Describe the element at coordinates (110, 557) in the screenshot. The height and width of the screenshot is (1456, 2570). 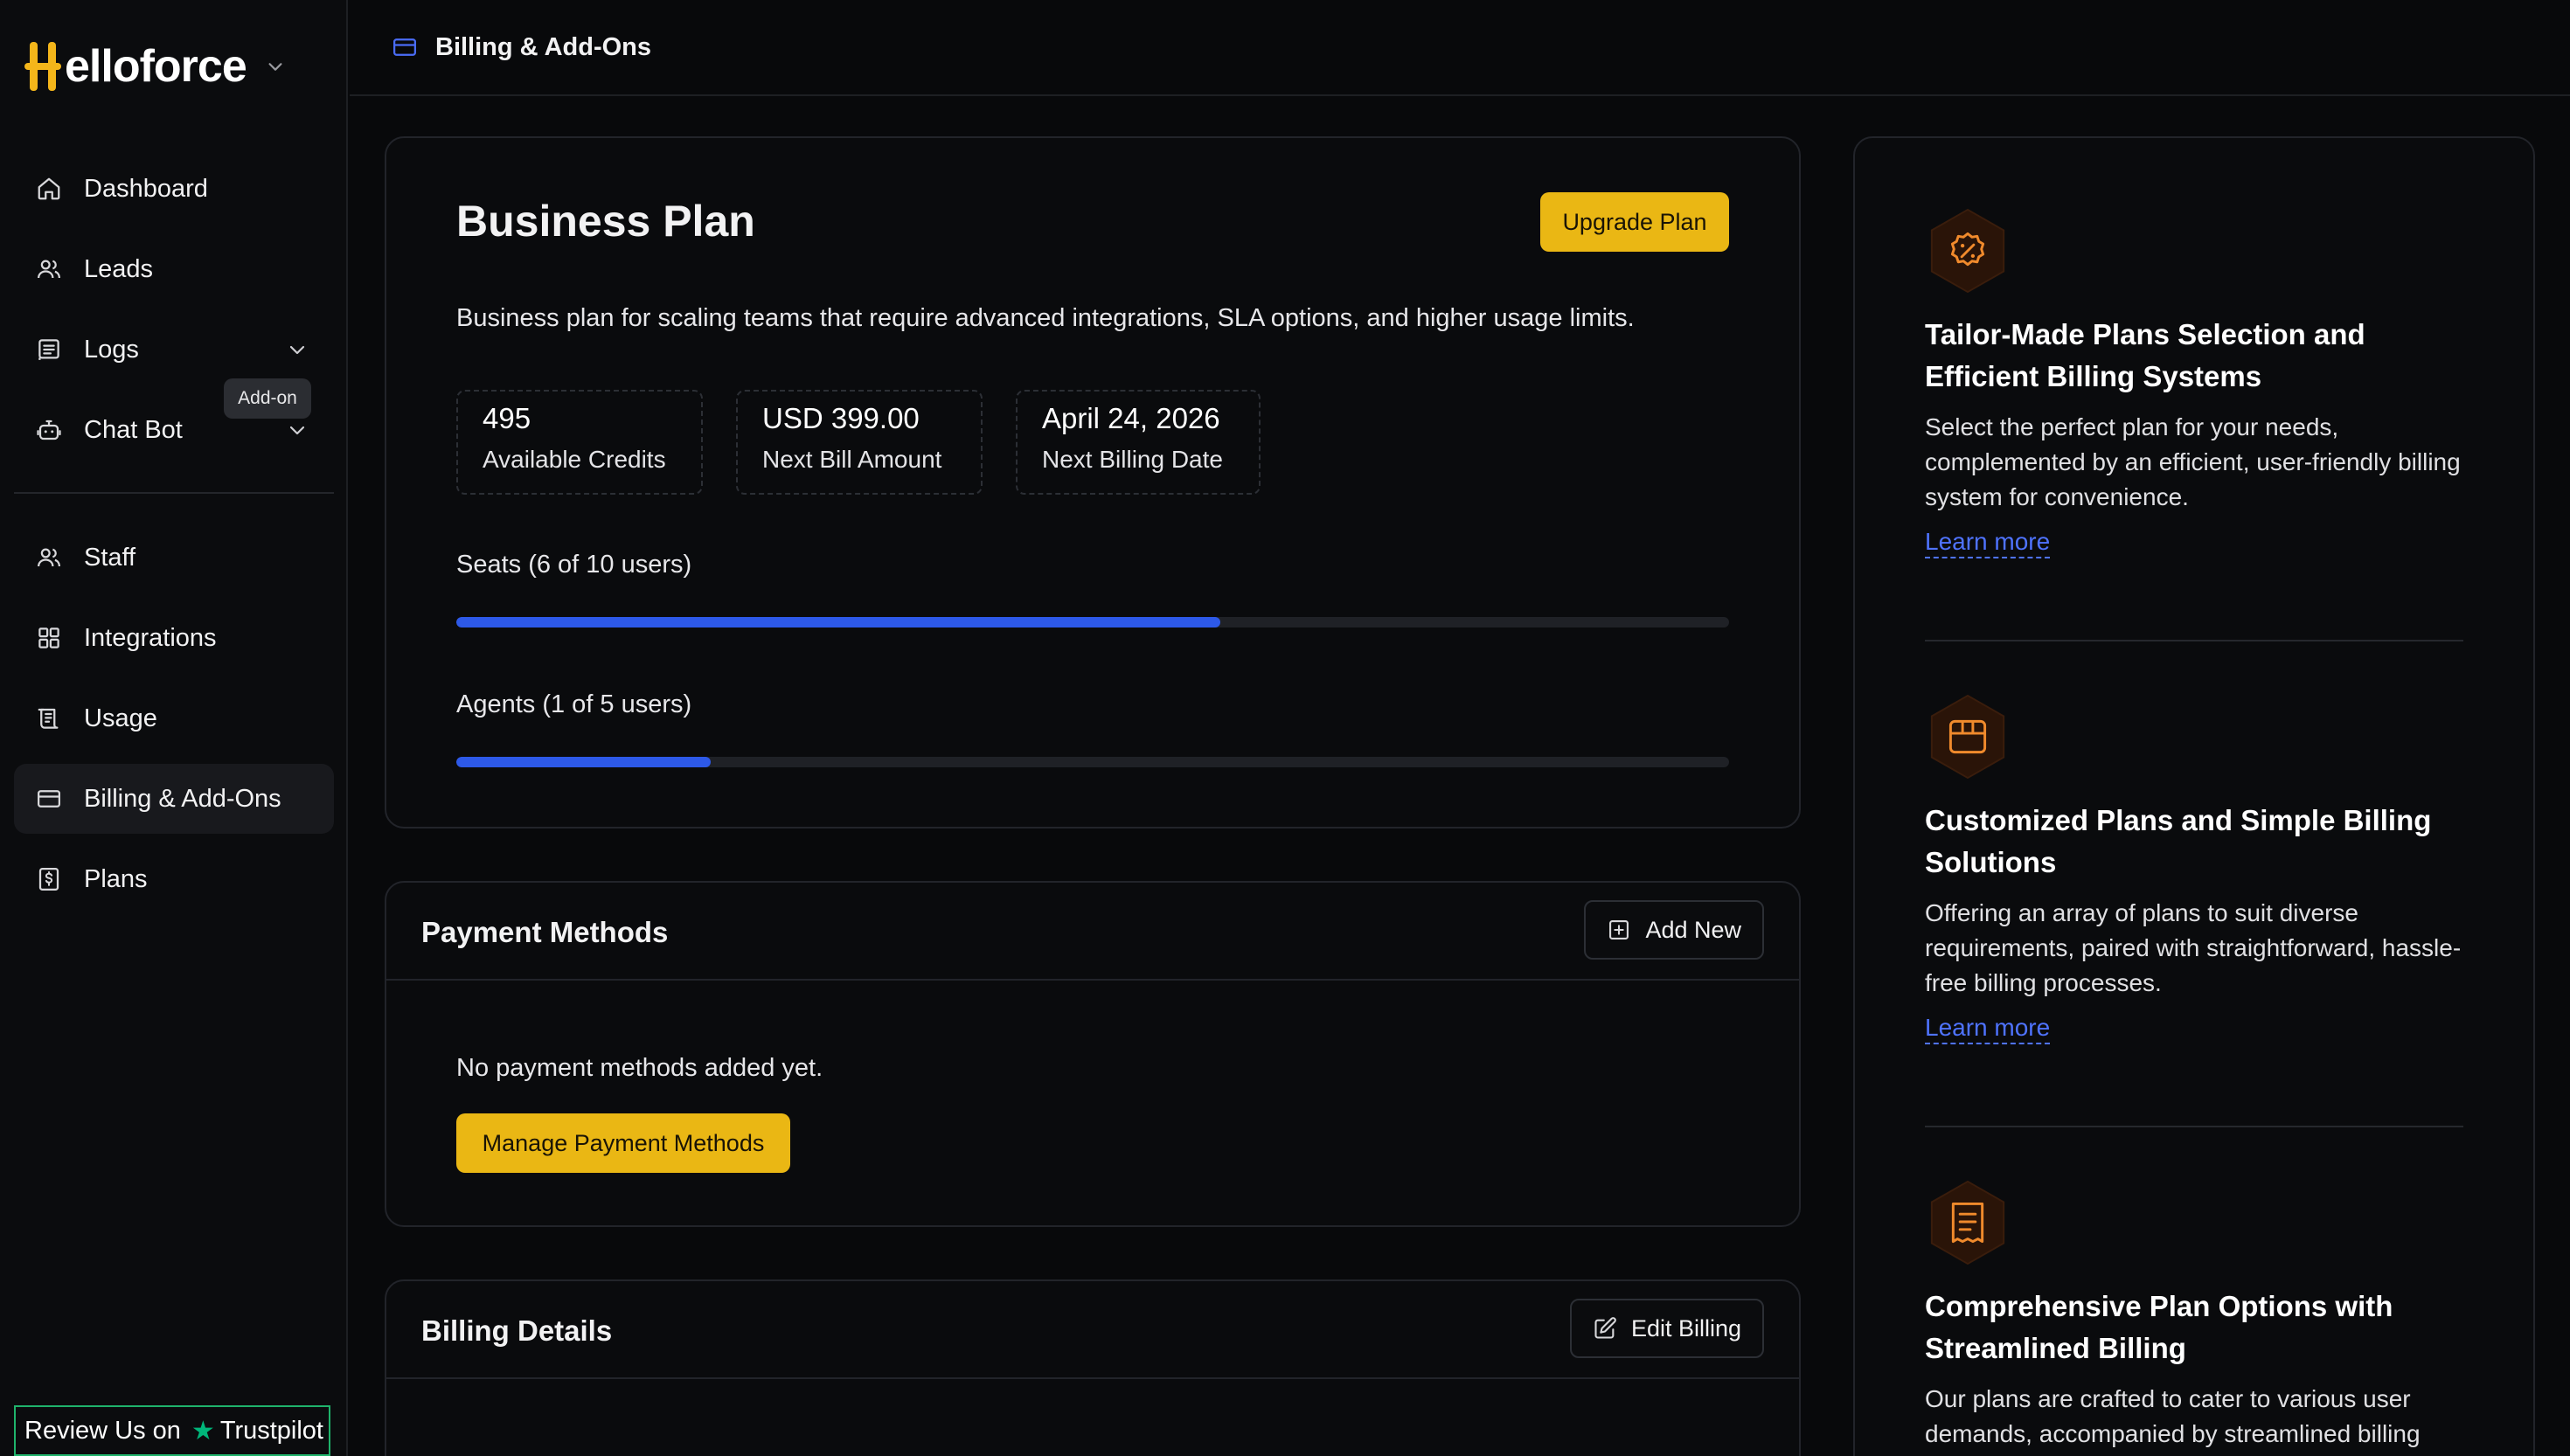
I see `sidebar-item-label: Staff` at that location.